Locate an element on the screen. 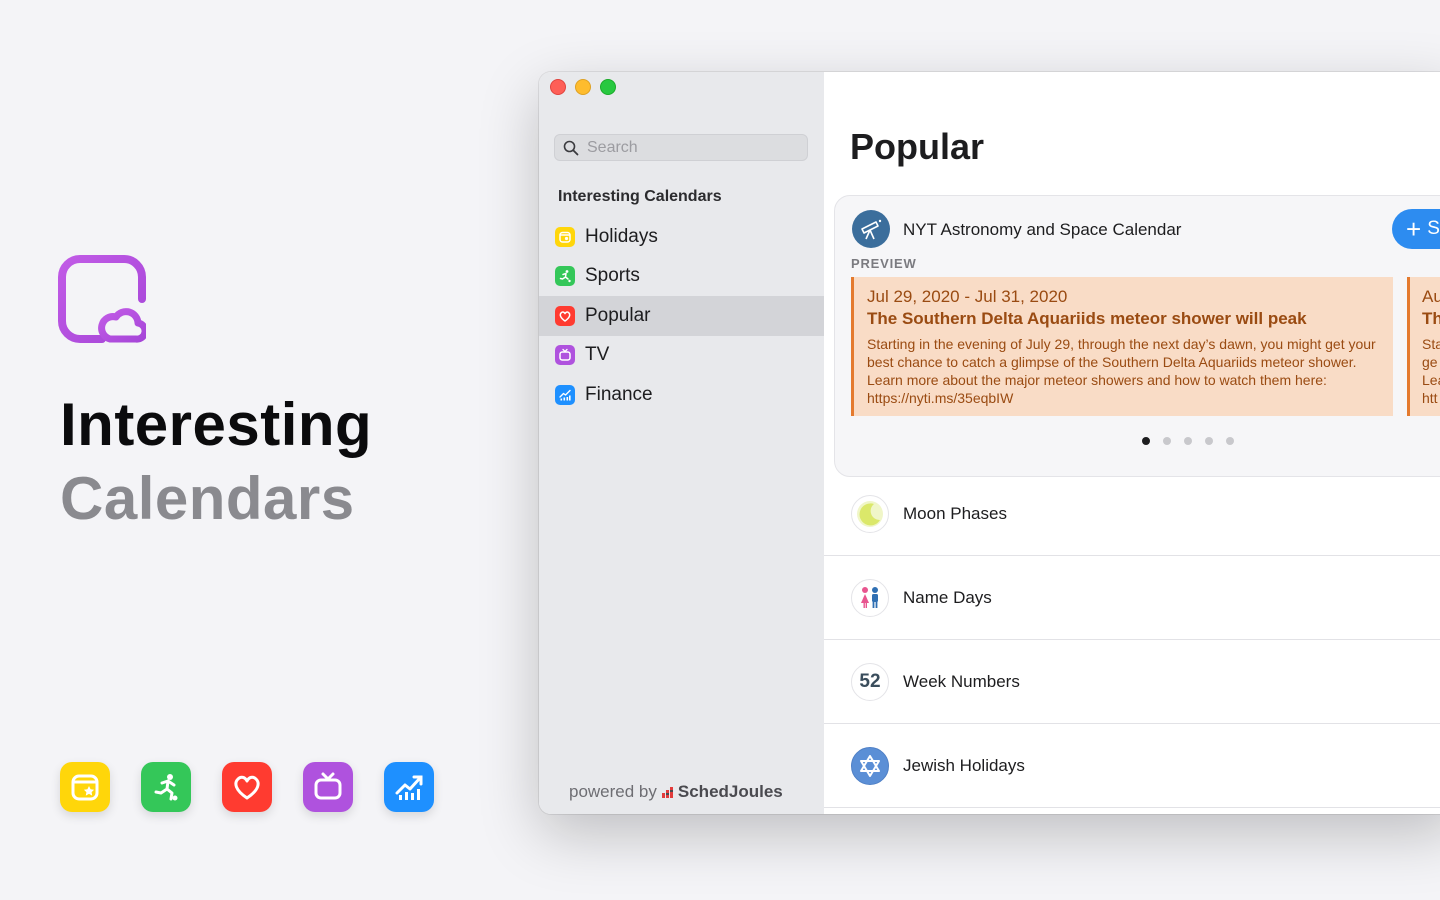 The width and height of the screenshot is (1440, 900). preview-event-next: Au Th Sta ge Lea htt is located at coordinates (1423, 346).